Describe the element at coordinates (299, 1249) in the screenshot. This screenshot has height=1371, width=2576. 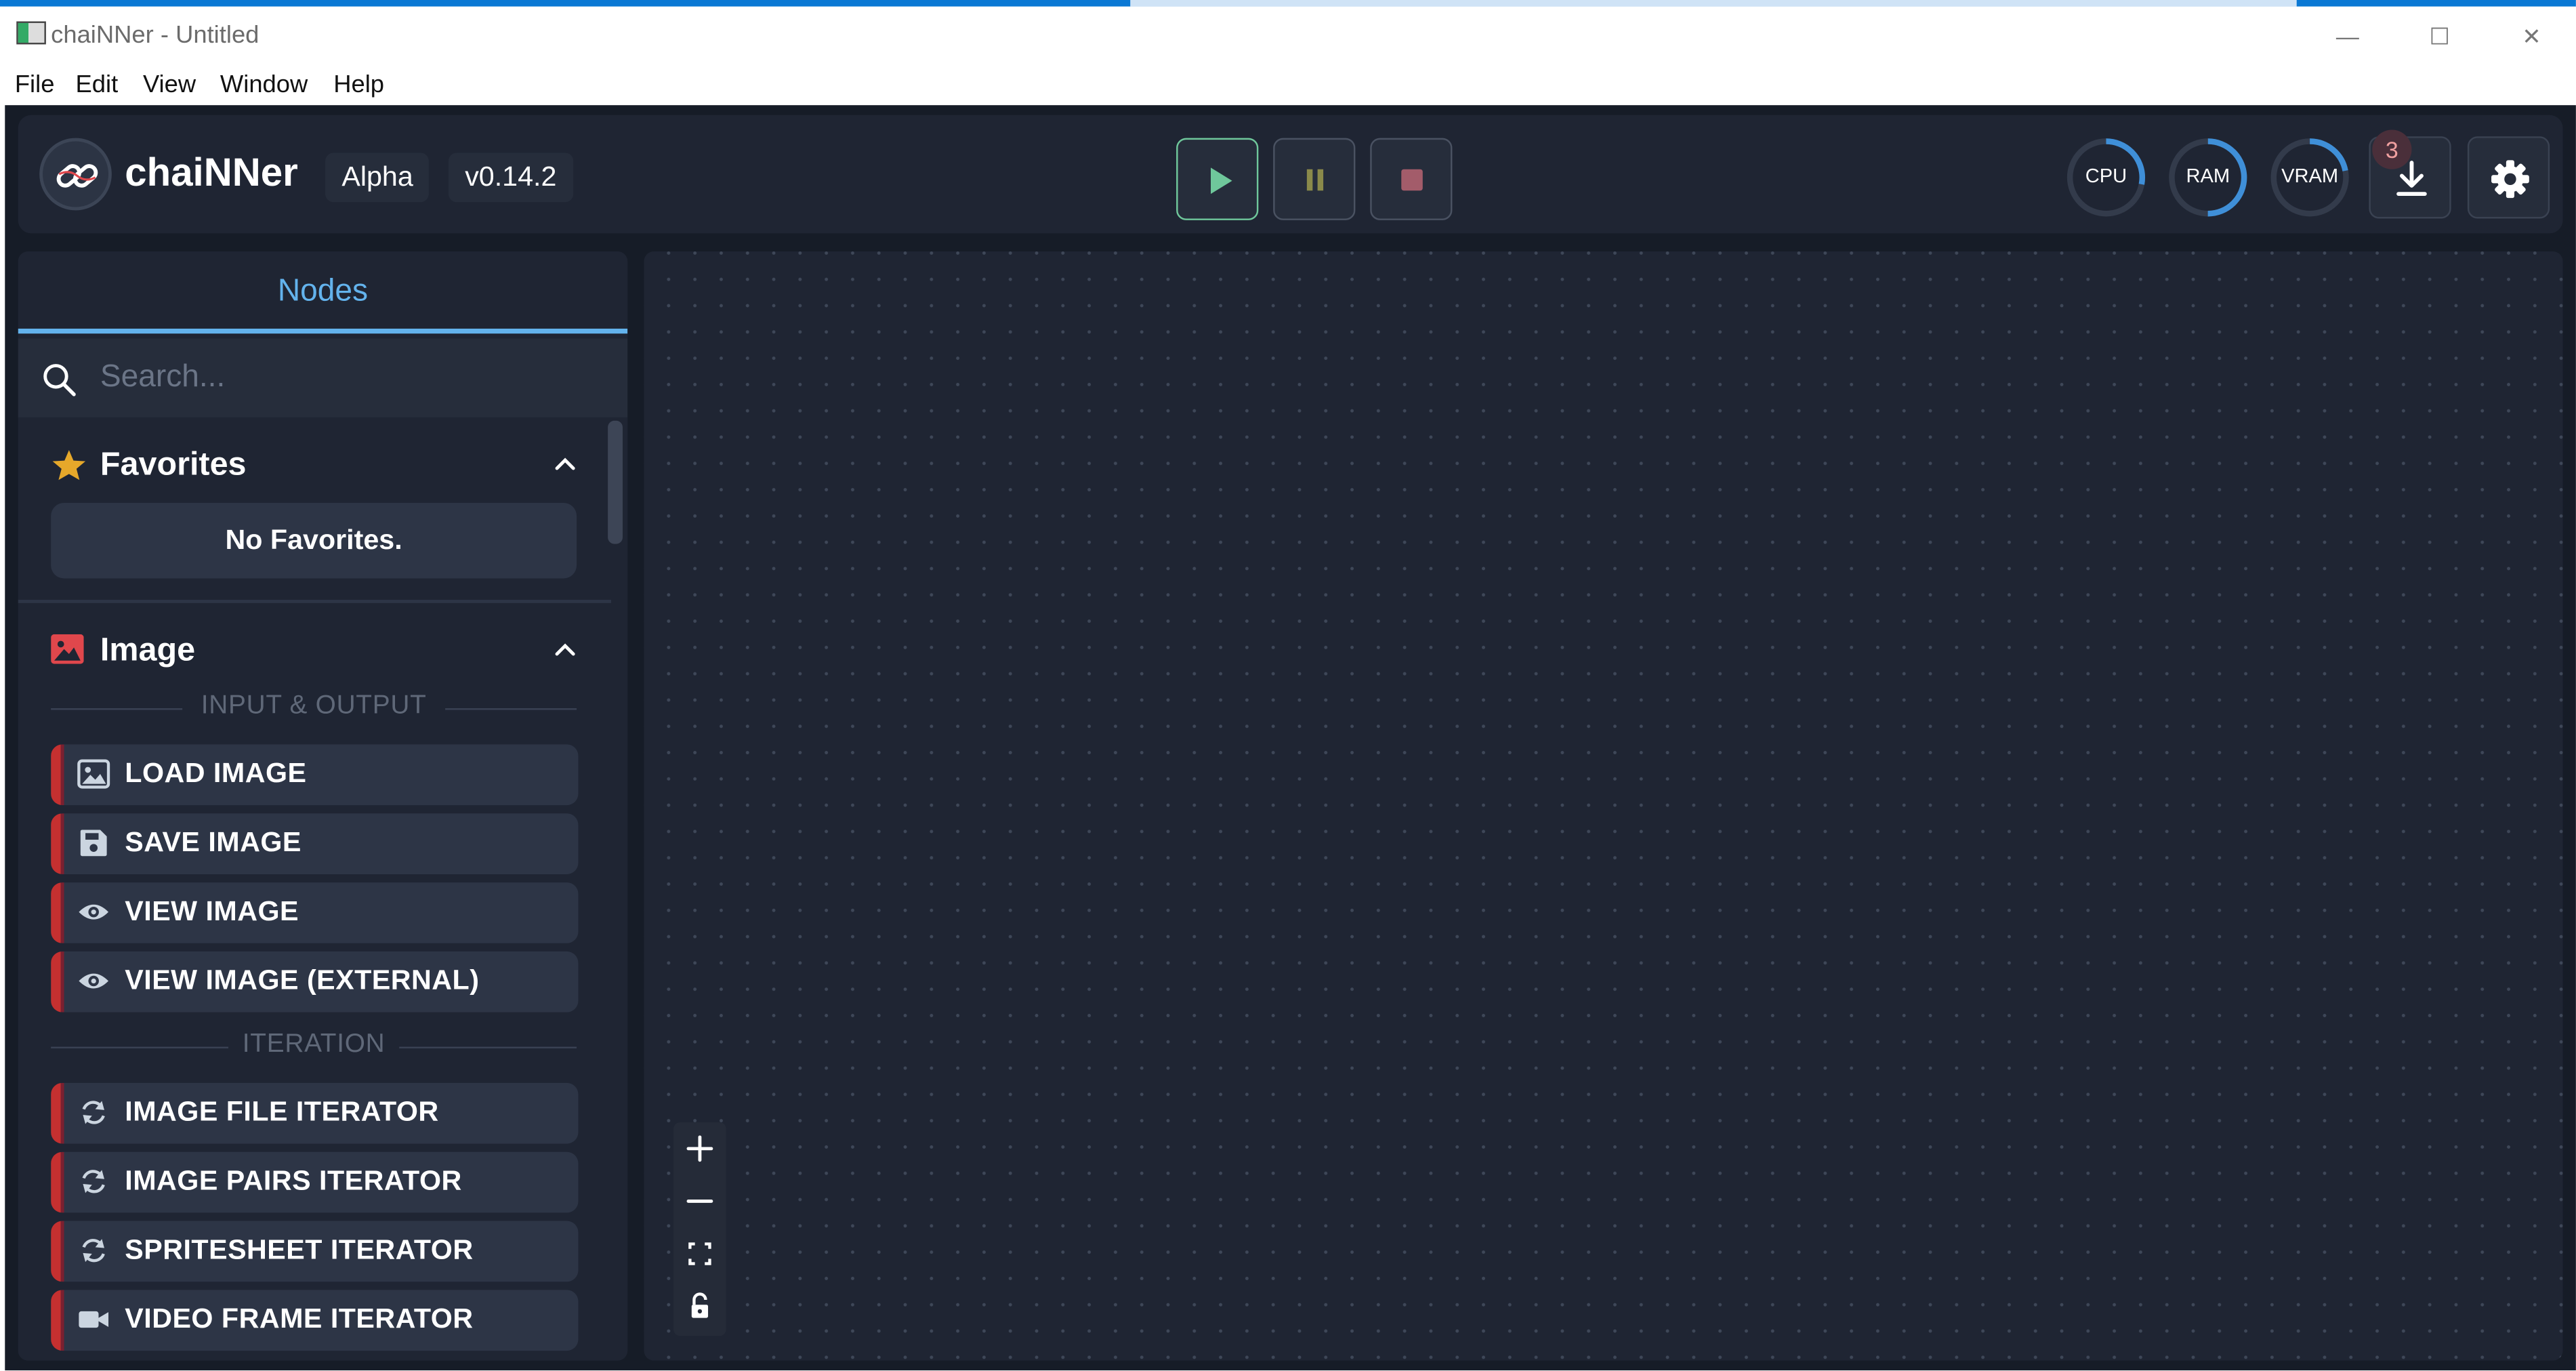
I see `node-label: SPRITESHEET ITERATOR` at that location.